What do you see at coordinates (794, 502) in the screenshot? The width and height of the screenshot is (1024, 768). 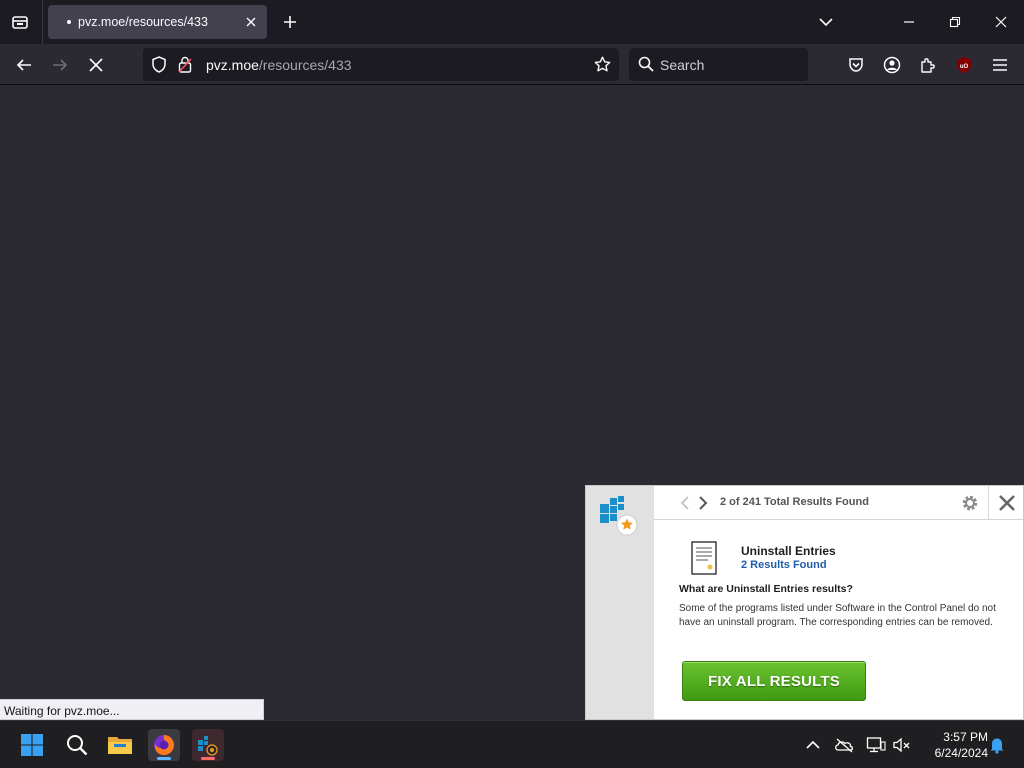 I see `result-counter: 2 of 241 Total Results Found` at bounding box center [794, 502].